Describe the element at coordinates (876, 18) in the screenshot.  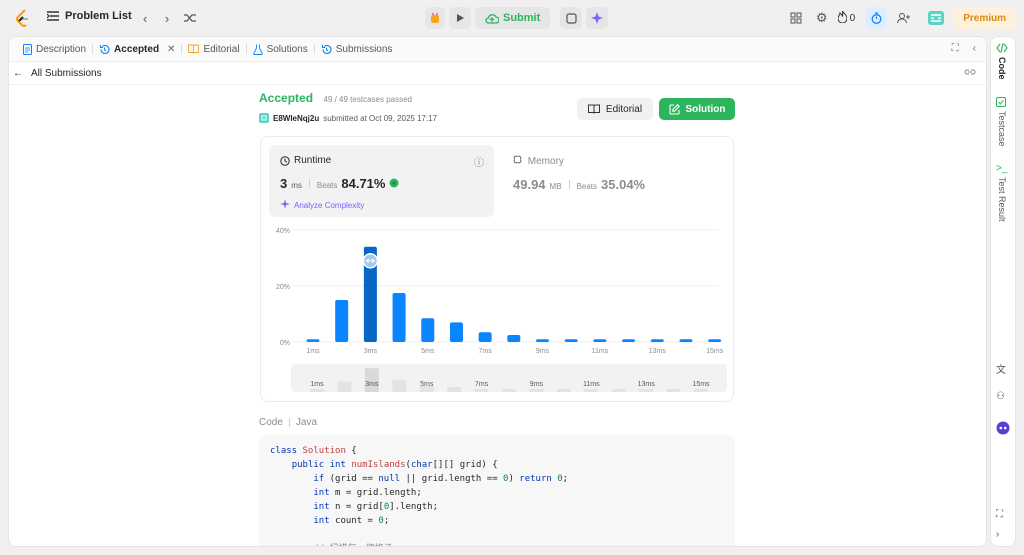
I see `timer-icon` at that location.